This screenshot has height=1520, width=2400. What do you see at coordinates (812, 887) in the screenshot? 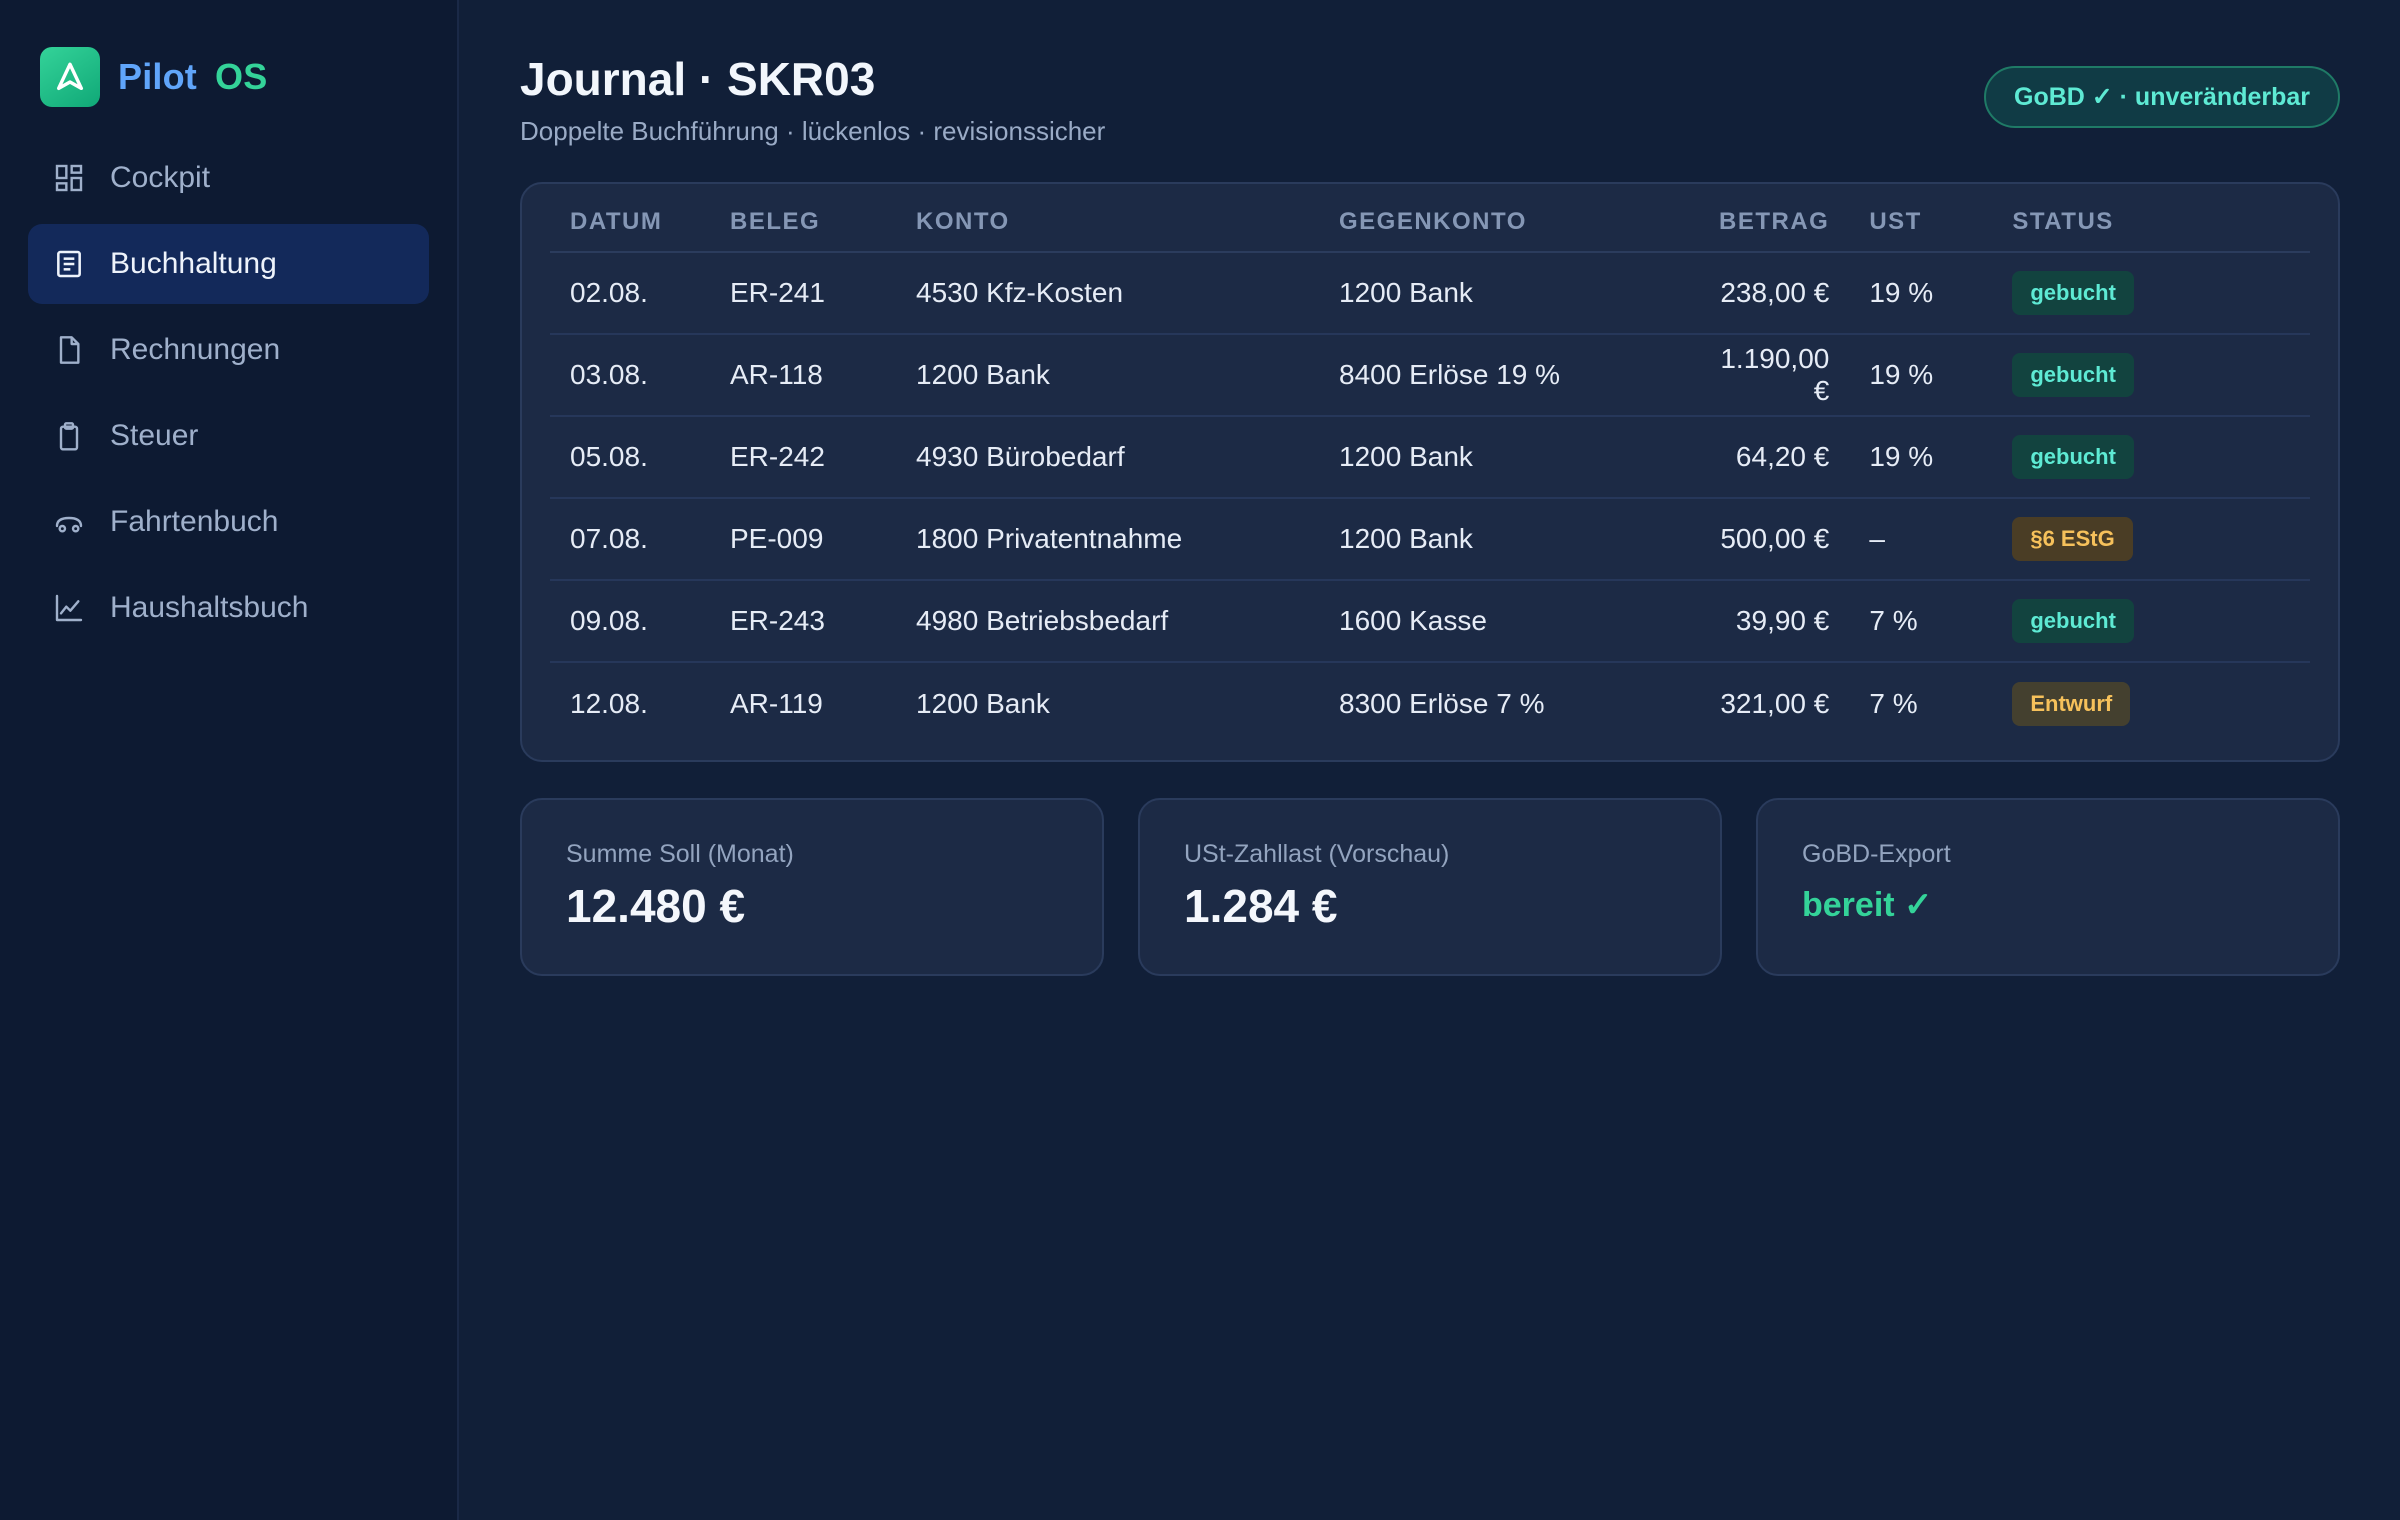
I see `summe-soll-card: Summe Soll (Monat) 12.480 €` at bounding box center [812, 887].